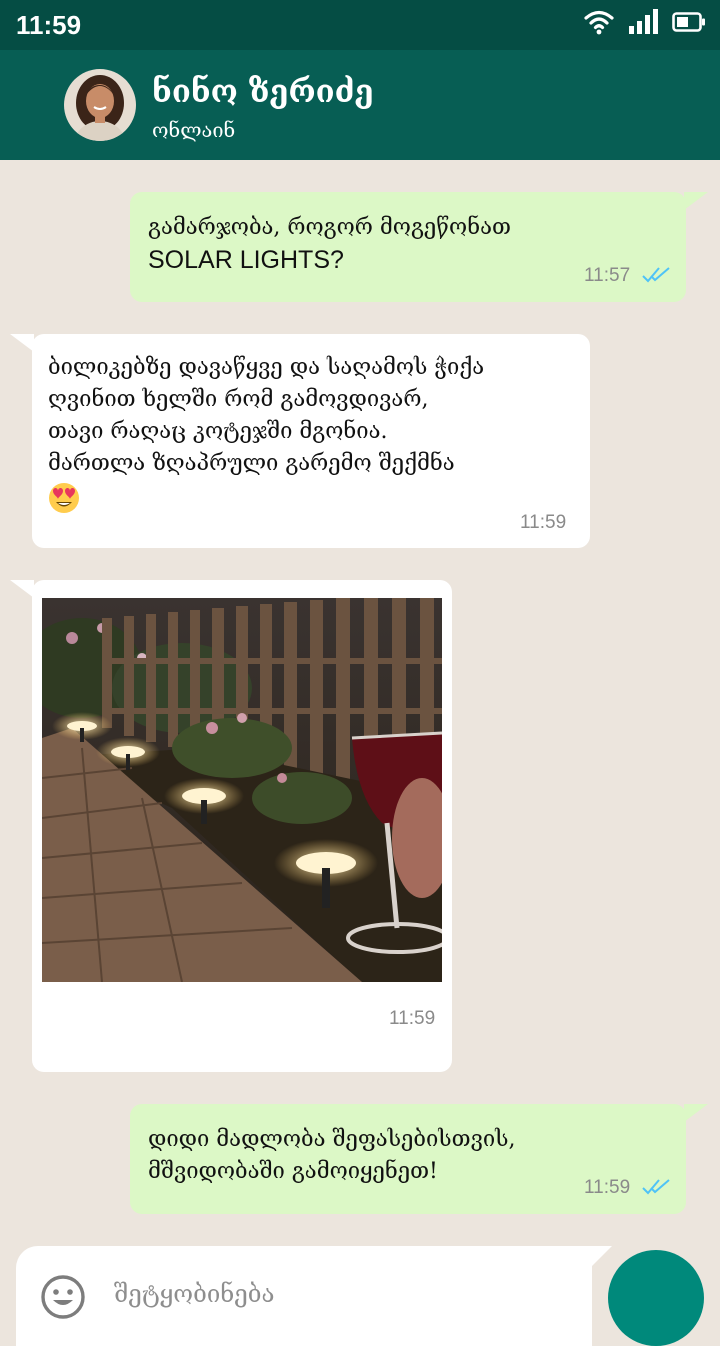 The height and width of the screenshot is (1346, 720). I want to click on contact-name: ნინო ზერიძე, so click(263, 92).